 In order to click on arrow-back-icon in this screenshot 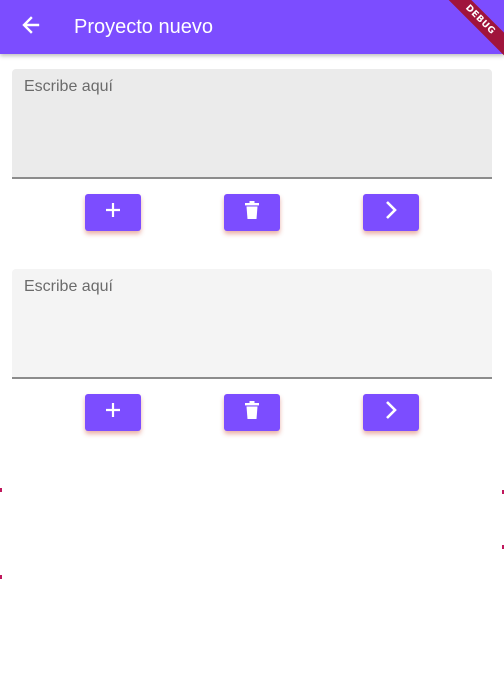, I will do `click(31, 27)`.